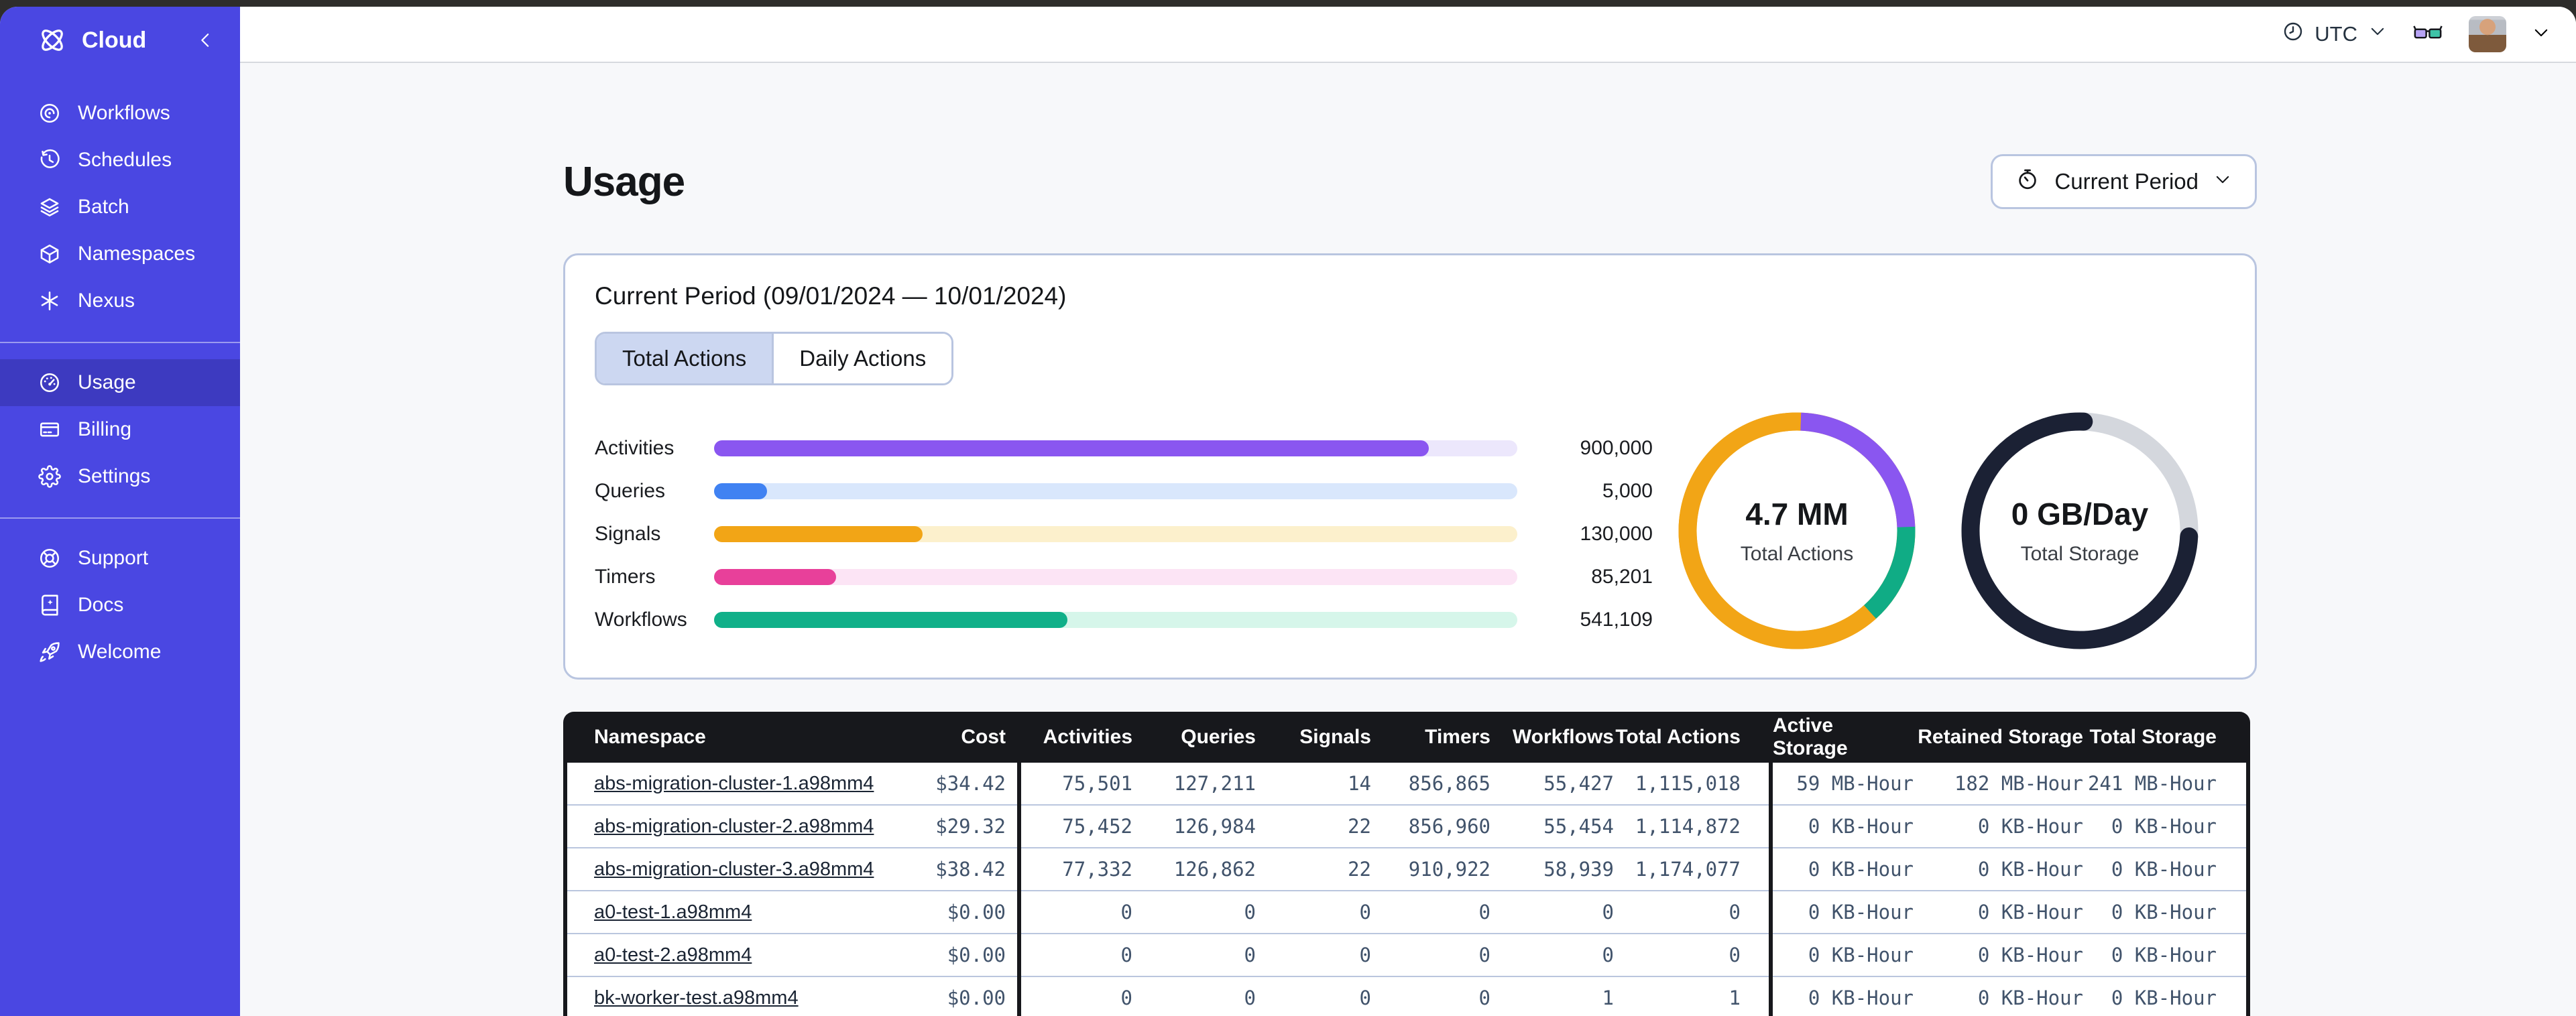 The image size is (2576, 1016). I want to click on sidebar-item-workflows: Workflows, so click(120, 113).